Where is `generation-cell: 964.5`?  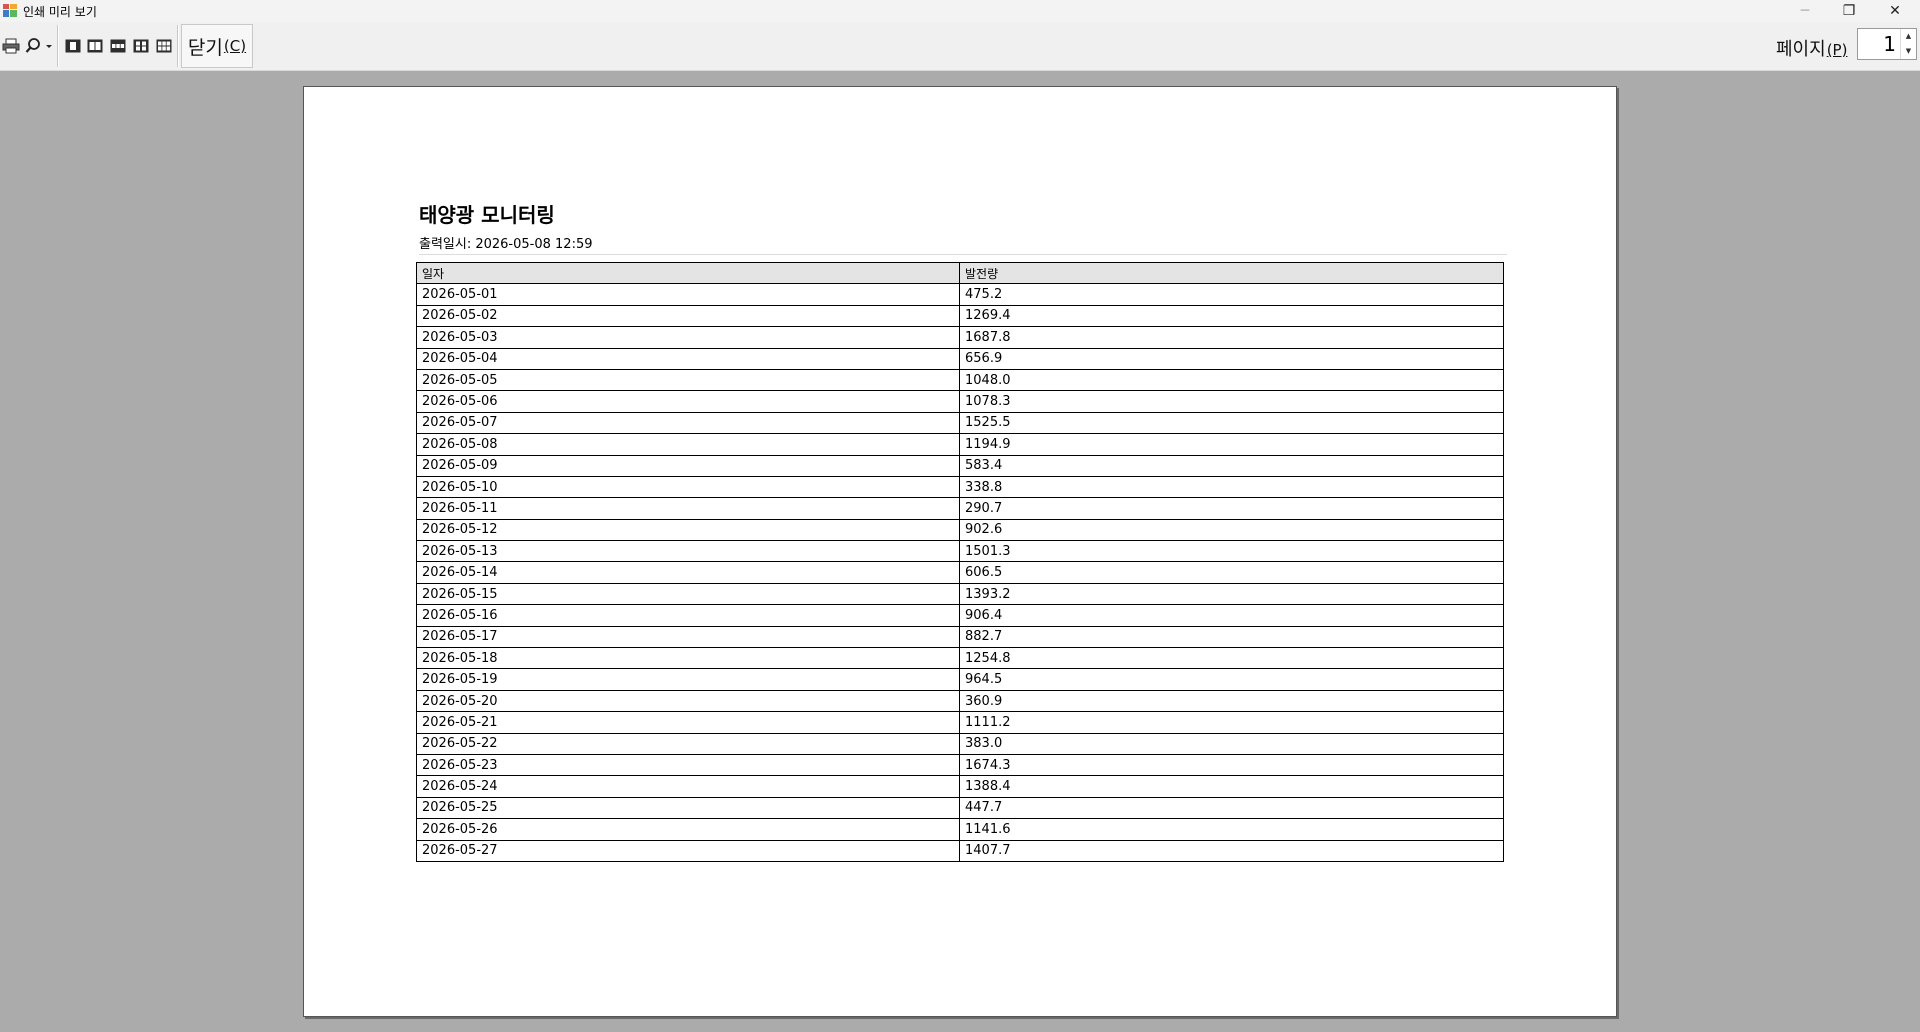 generation-cell: 964.5 is located at coordinates (1231, 679).